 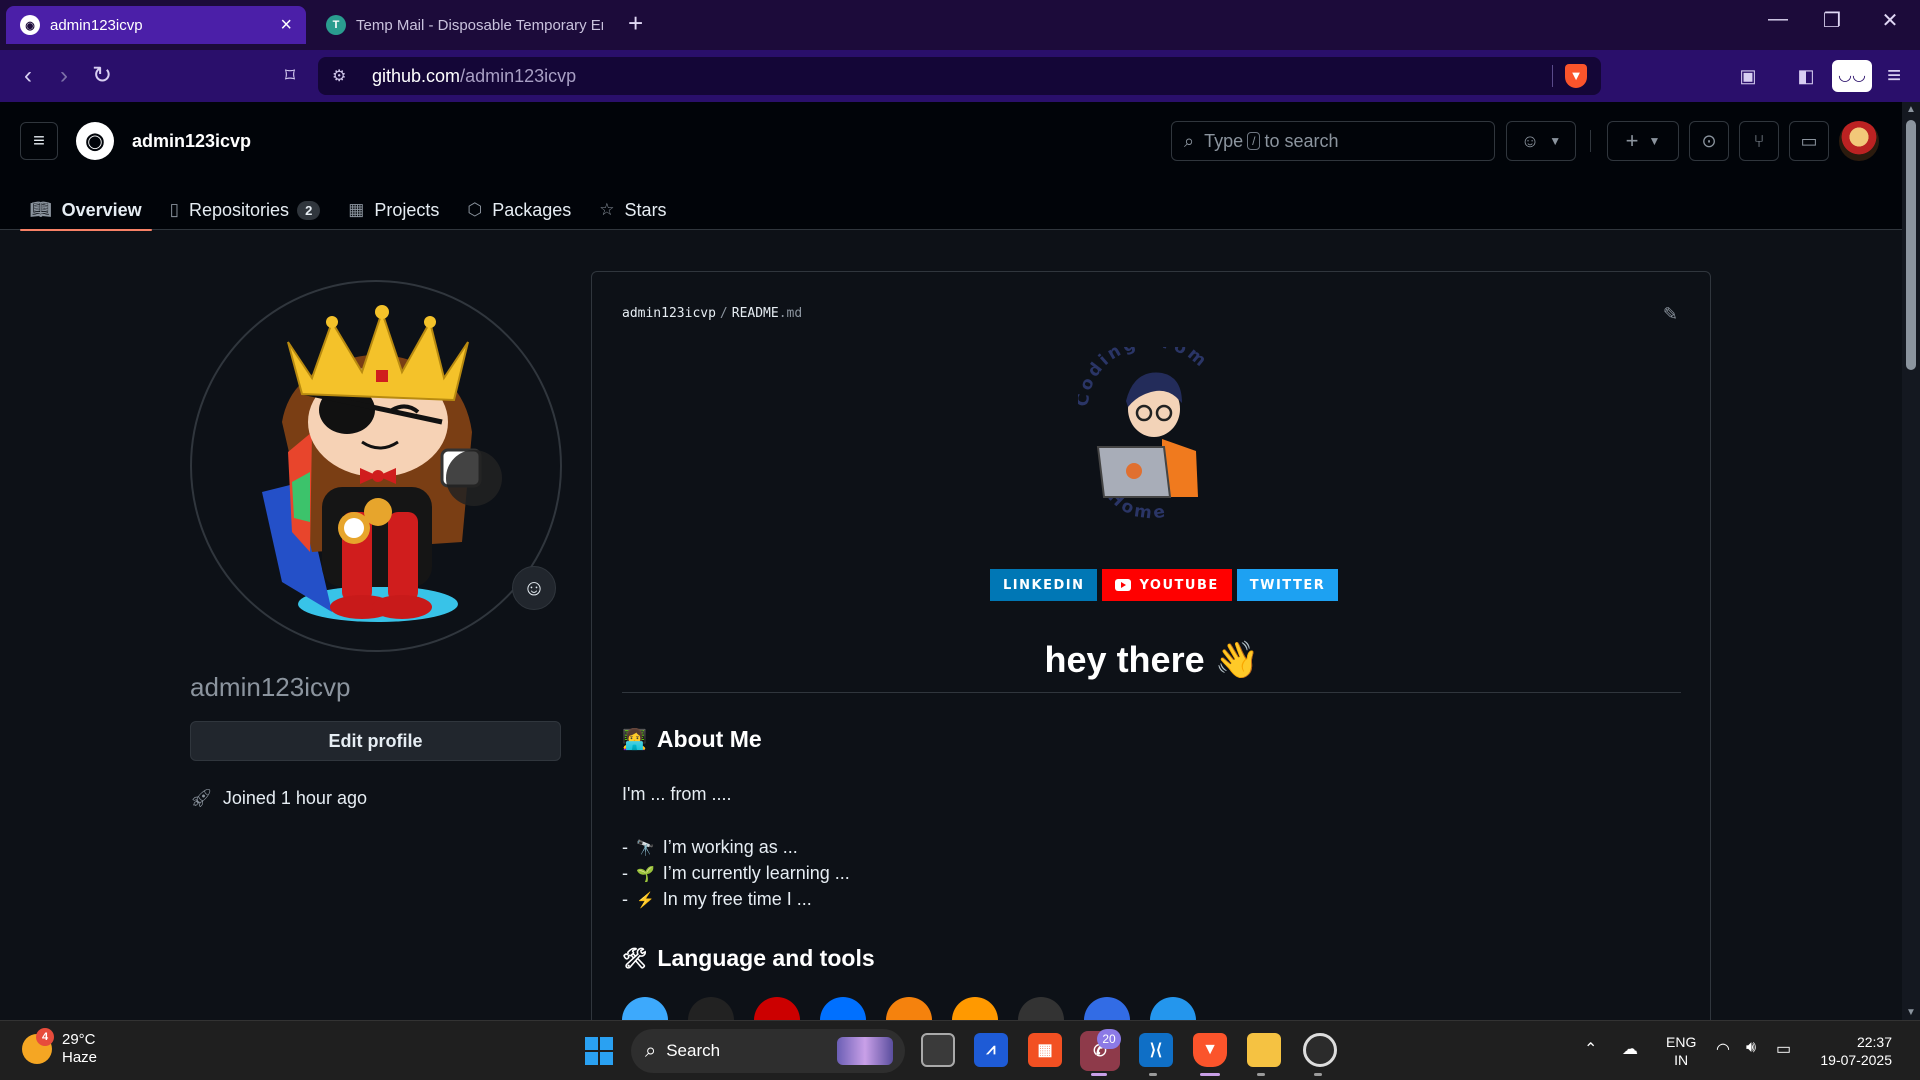 What do you see at coordinates (1210, 1050) in the screenshot?
I see `brave-browser-icon: ▼` at bounding box center [1210, 1050].